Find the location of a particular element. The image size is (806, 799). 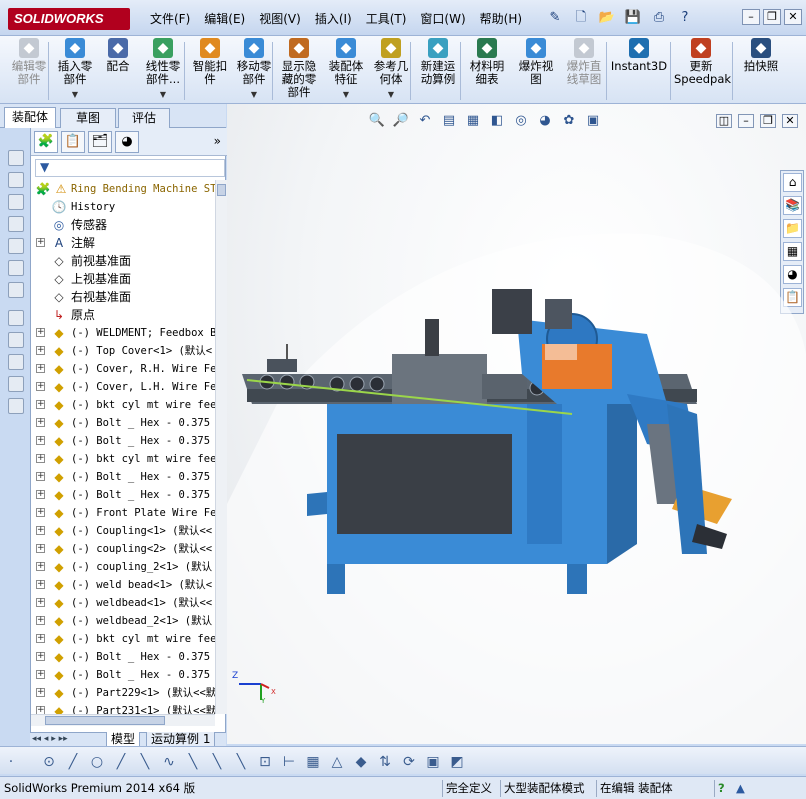

tree-item: + ◆ (-) coupling<2> (默认<< is located at coordinates (123, 549).